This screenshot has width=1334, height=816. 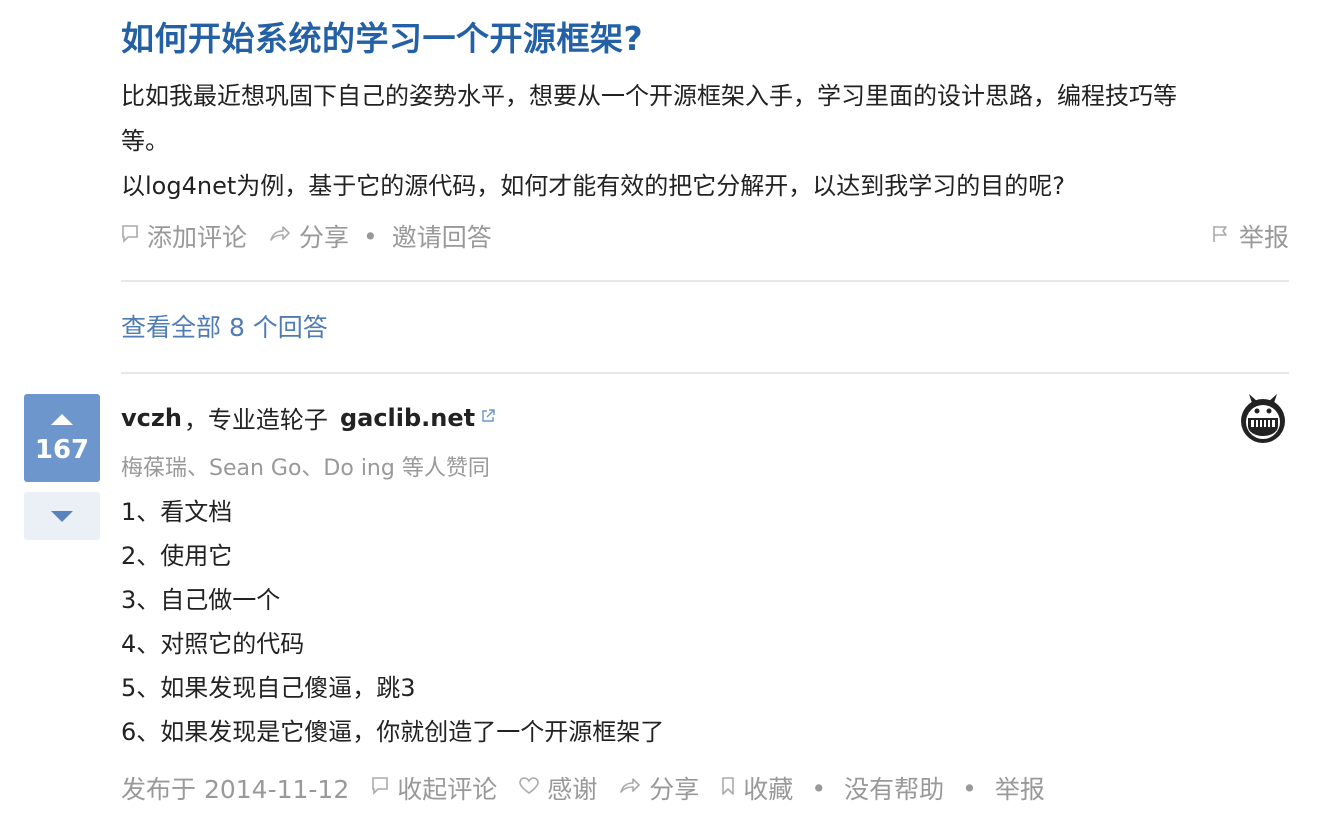 What do you see at coordinates (1221, 236) in the screenshot?
I see `flag-icon` at bounding box center [1221, 236].